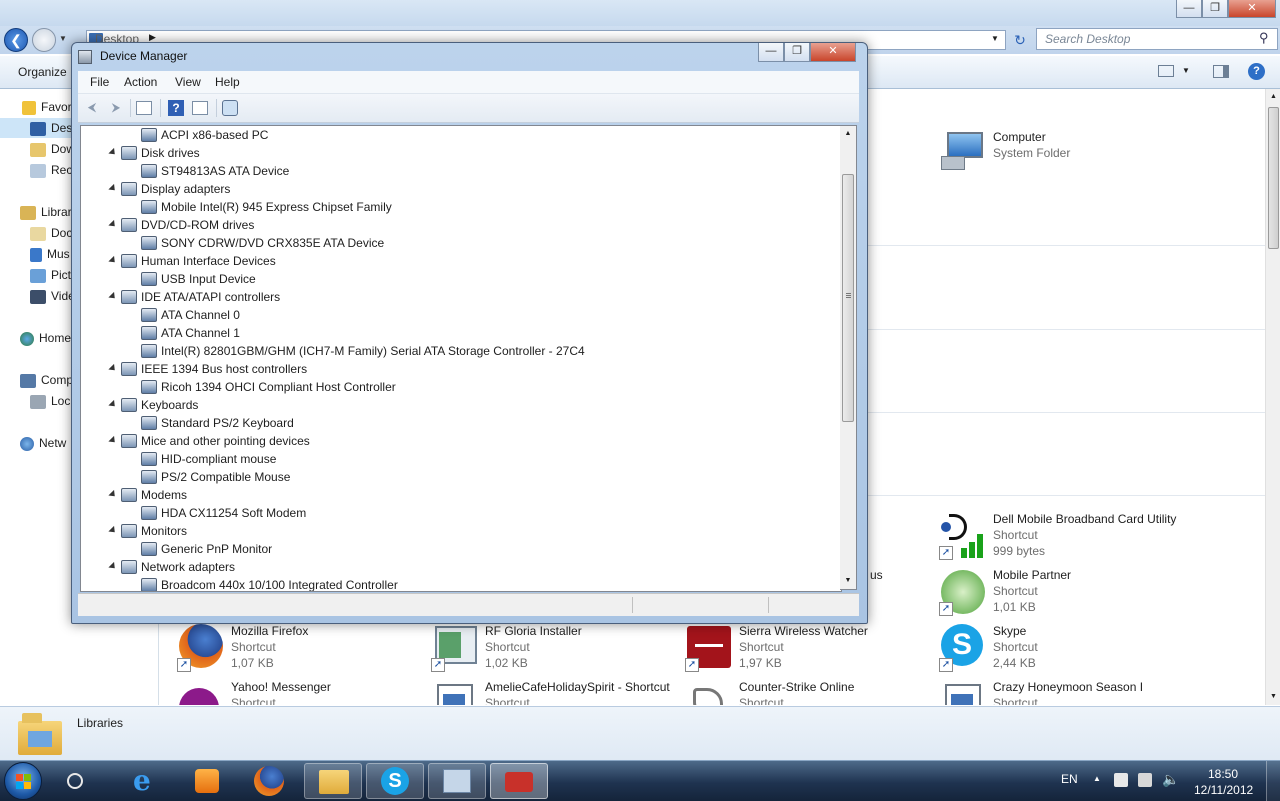  Describe the element at coordinates (23, 781) in the screenshot. I see `start-button` at that location.